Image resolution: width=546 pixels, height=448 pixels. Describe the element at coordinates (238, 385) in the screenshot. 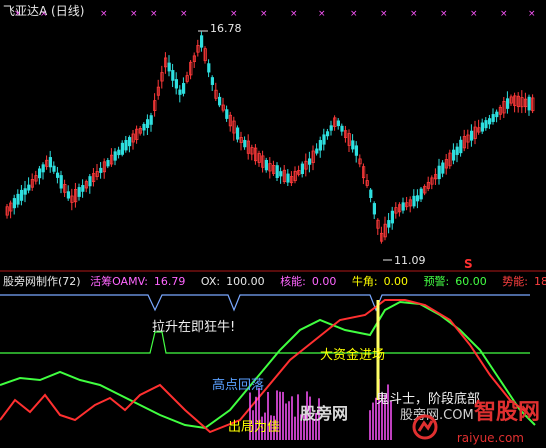

I see `high-fall-annotation: 高点回落` at that location.